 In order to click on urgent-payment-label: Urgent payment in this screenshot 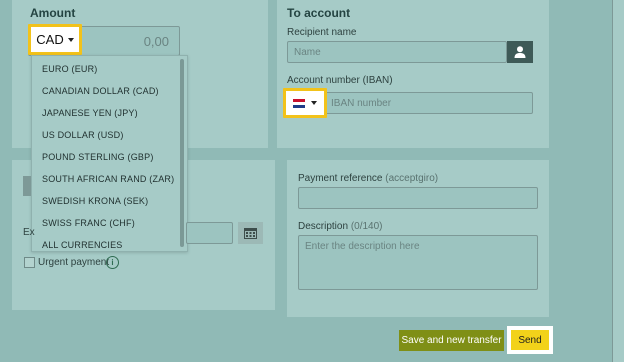, I will do `click(74, 262)`.